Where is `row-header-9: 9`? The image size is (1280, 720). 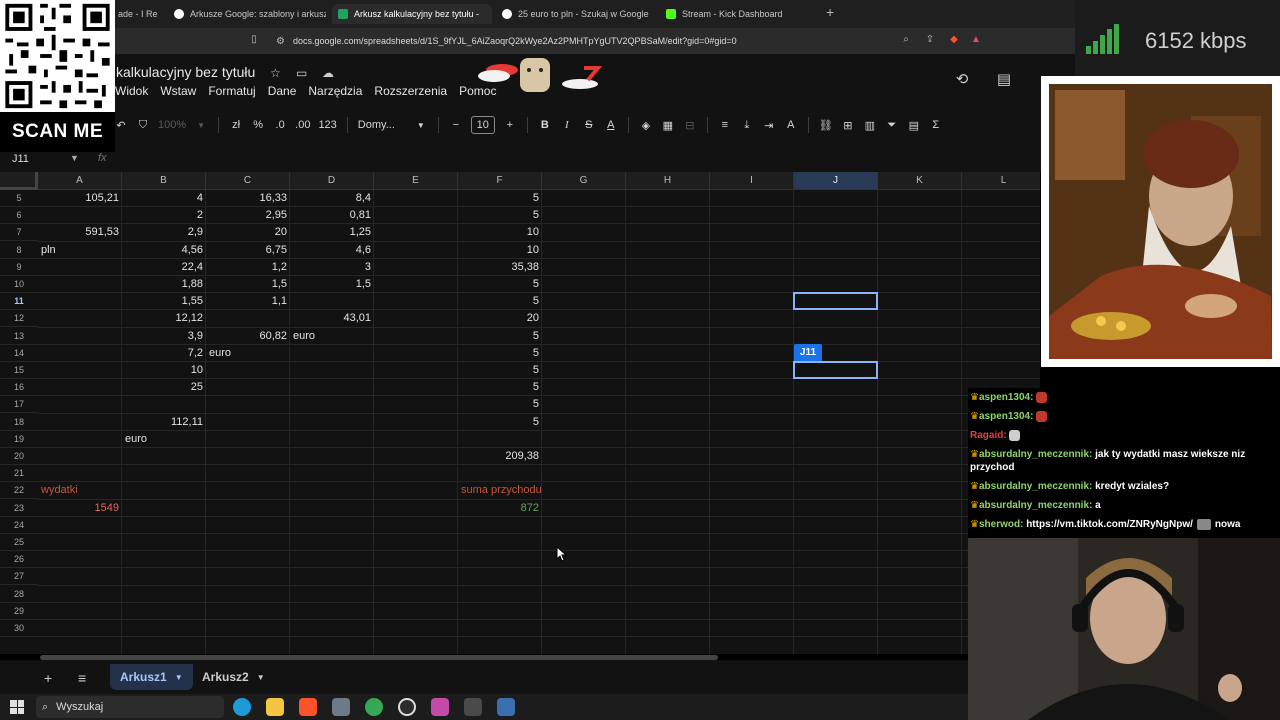
row-header-9: 9 is located at coordinates (19, 267).